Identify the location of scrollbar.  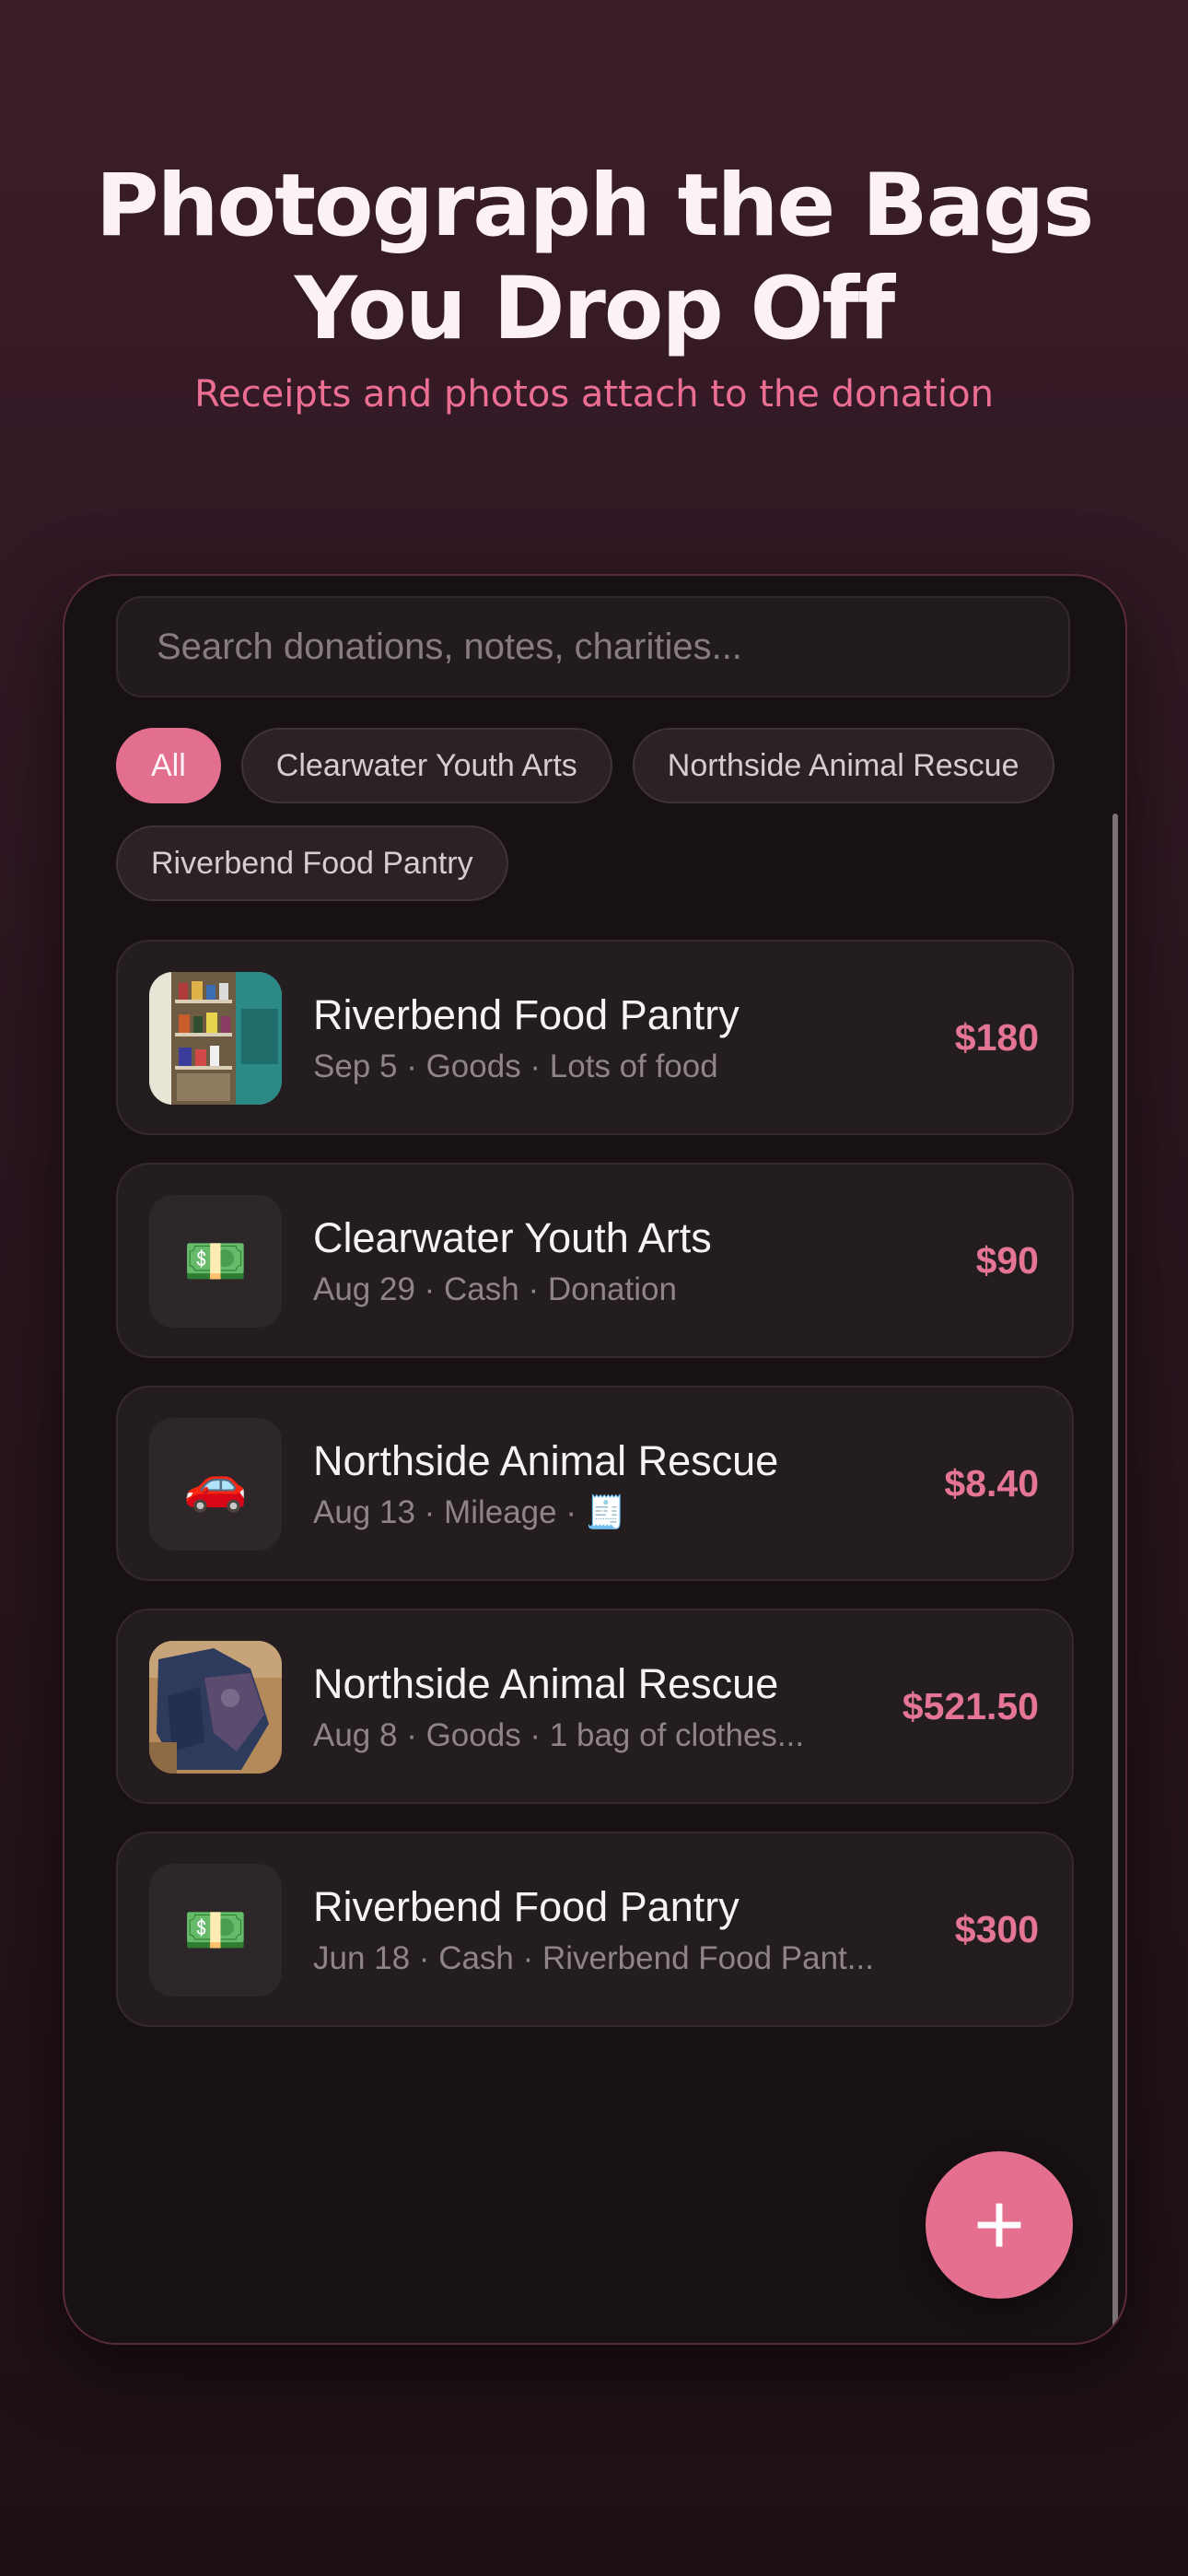
(1115, 1578).